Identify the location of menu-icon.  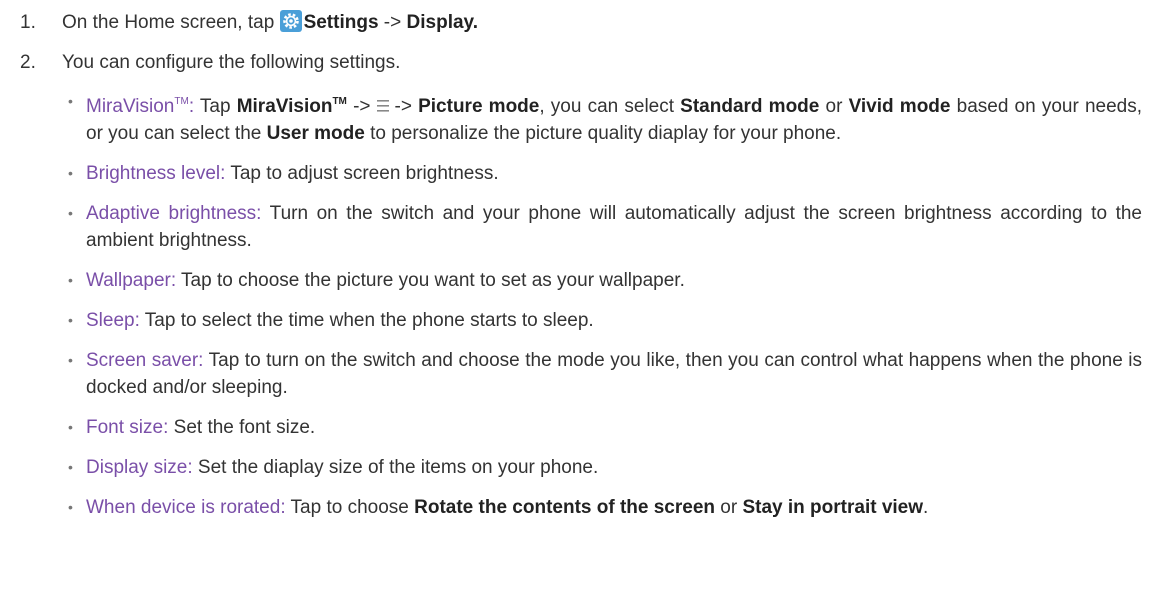
(382, 106).